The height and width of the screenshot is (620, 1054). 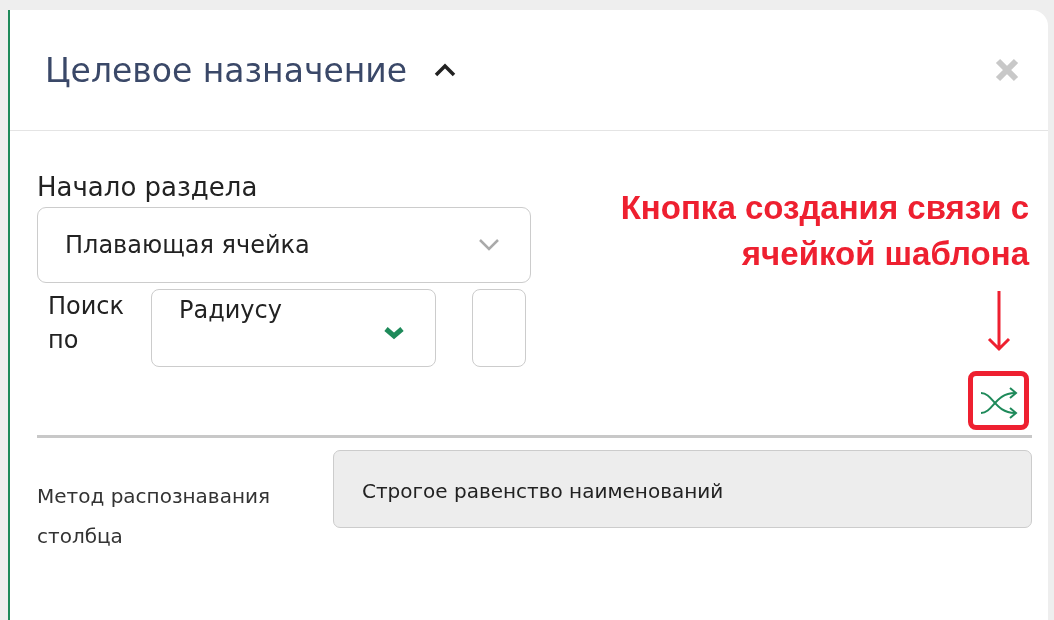 I want to click on search-by-dropdown: Радиусу, so click(x=293, y=328).